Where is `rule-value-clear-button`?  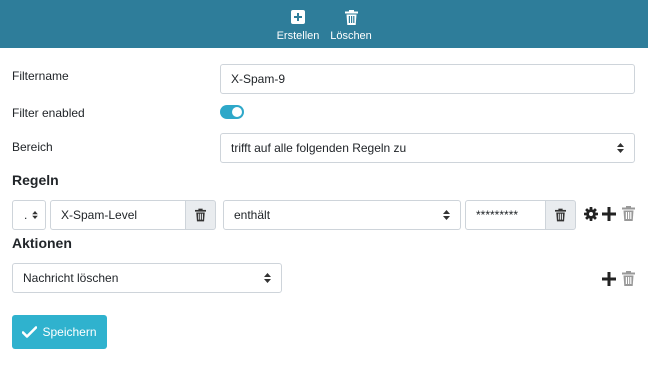
rule-value-clear-button is located at coordinates (560, 215).